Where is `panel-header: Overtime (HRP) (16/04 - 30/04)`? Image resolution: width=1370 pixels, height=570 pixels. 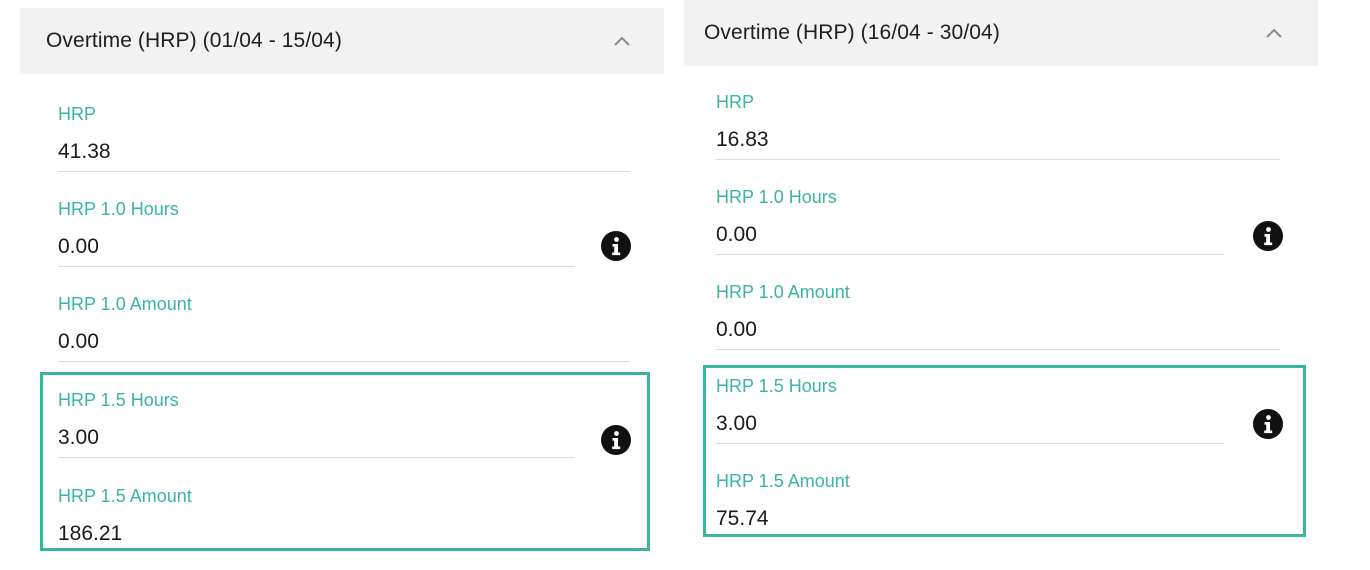 panel-header: Overtime (HRP) (16/04 - 30/04) is located at coordinates (1001, 33).